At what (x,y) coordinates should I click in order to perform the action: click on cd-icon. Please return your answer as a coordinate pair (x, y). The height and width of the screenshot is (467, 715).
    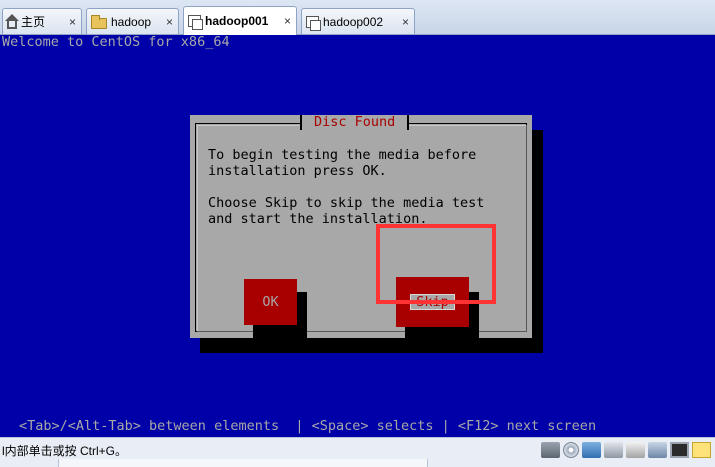
    Looking at the image, I should click on (571, 450).